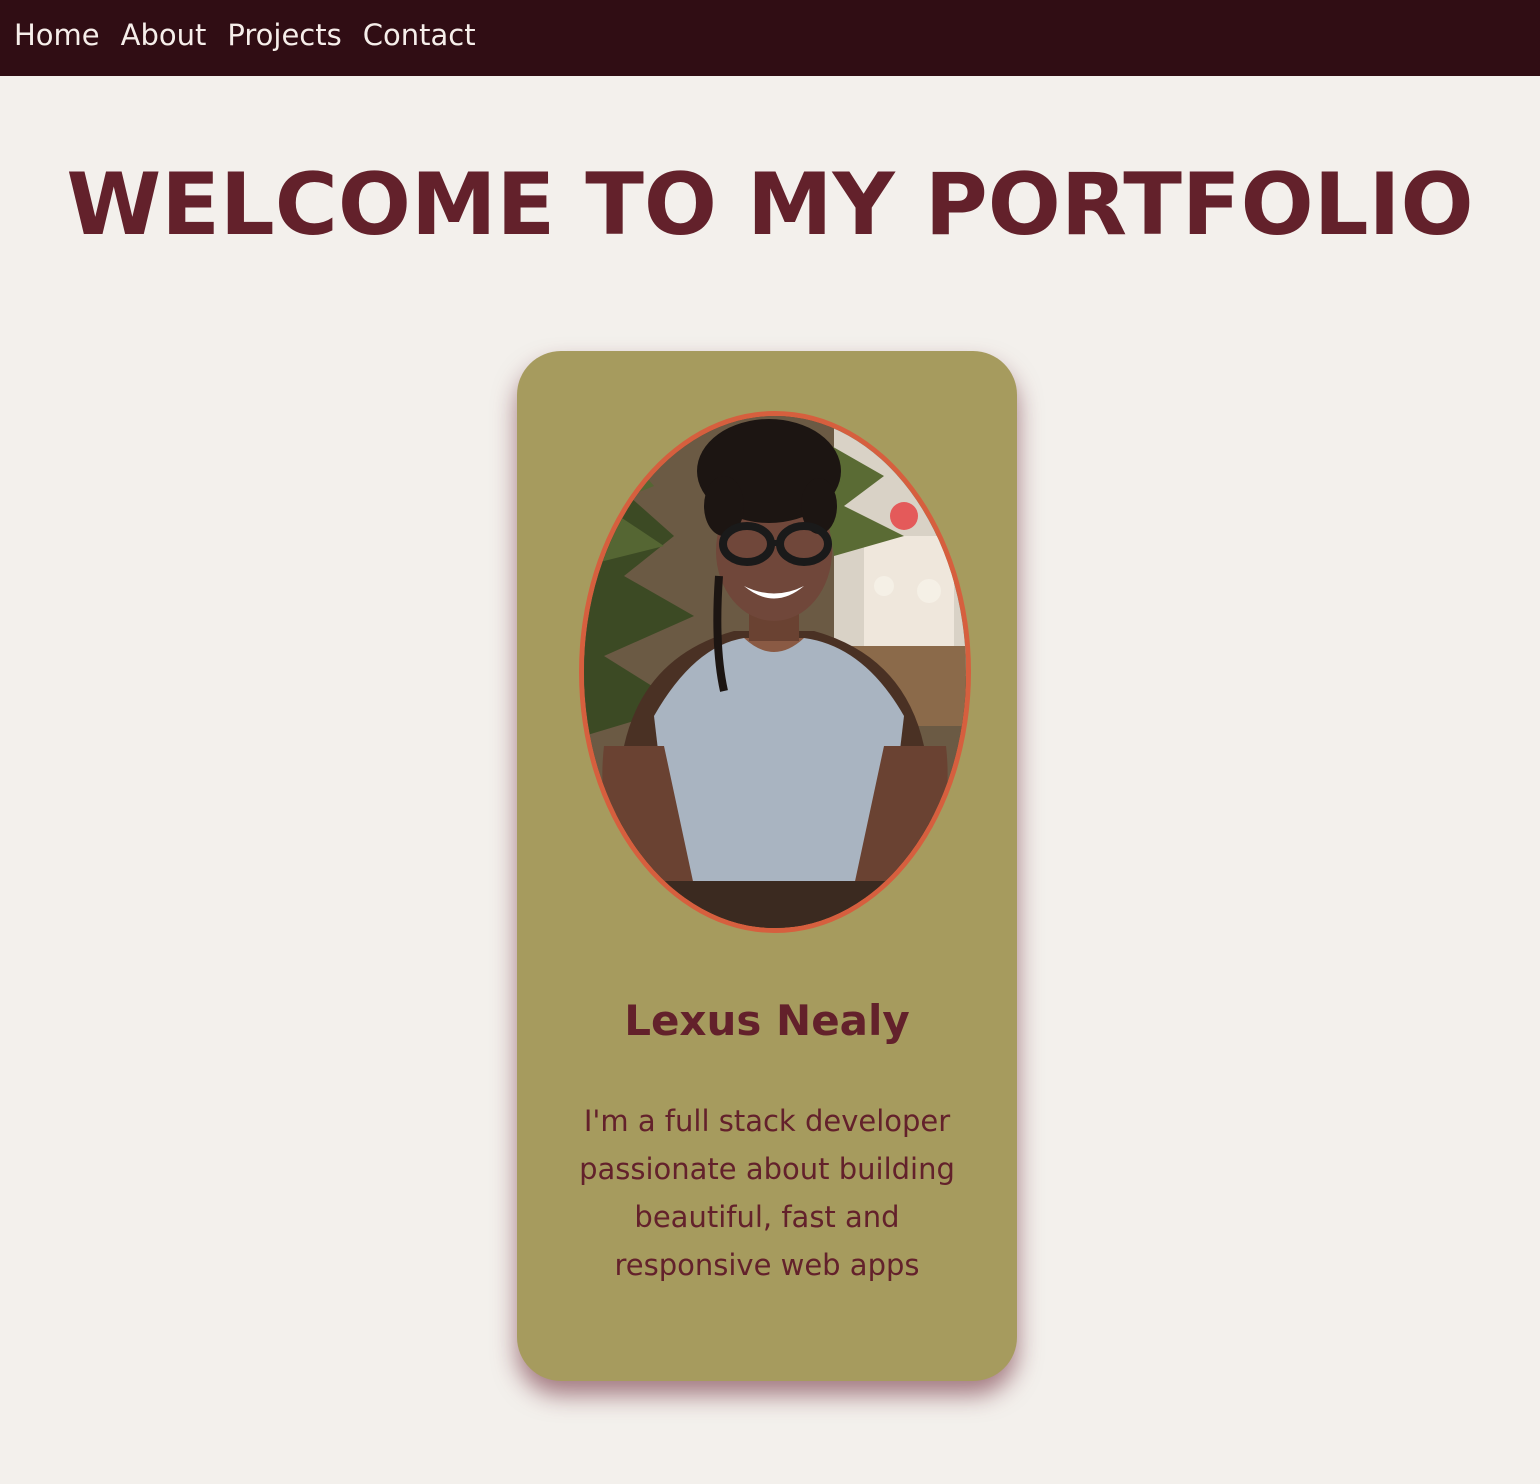  What do you see at coordinates (767, 1020) in the screenshot?
I see `profile-name: Lexus Nealy` at bounding box center [767, 1020].